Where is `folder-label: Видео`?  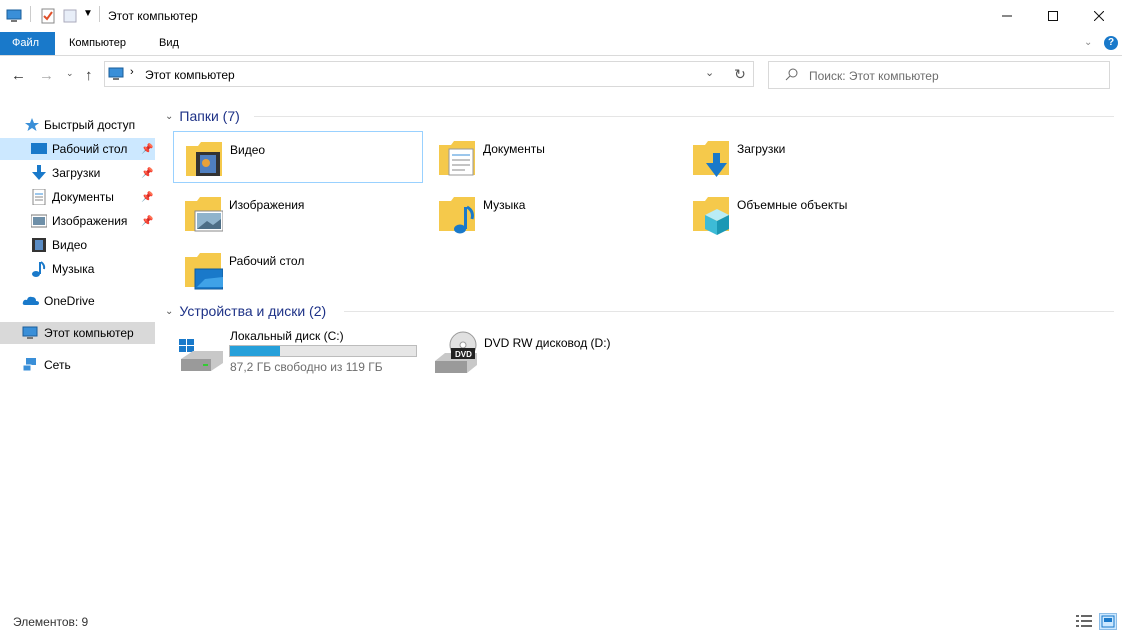 folder-label: Видео is located at coordinates (248, 150).